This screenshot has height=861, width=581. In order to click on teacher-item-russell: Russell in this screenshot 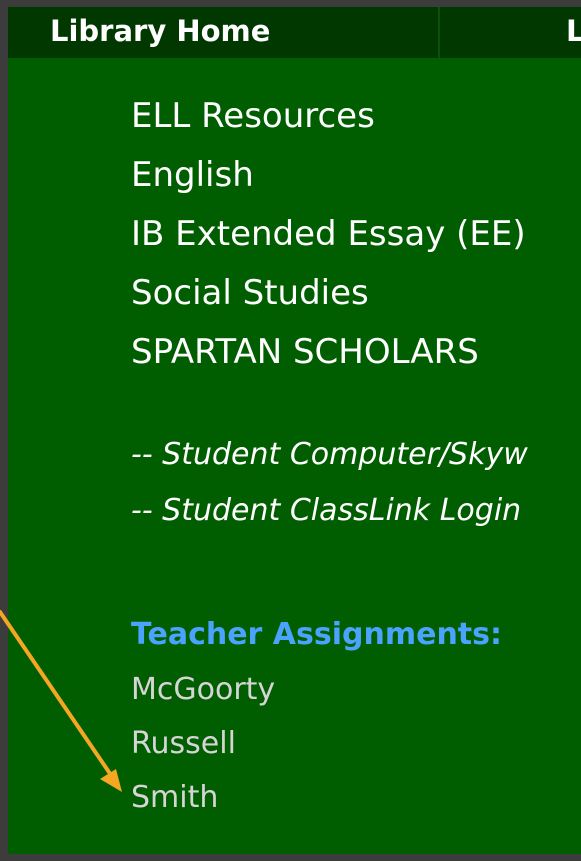, I will do `click(316, 744)`.